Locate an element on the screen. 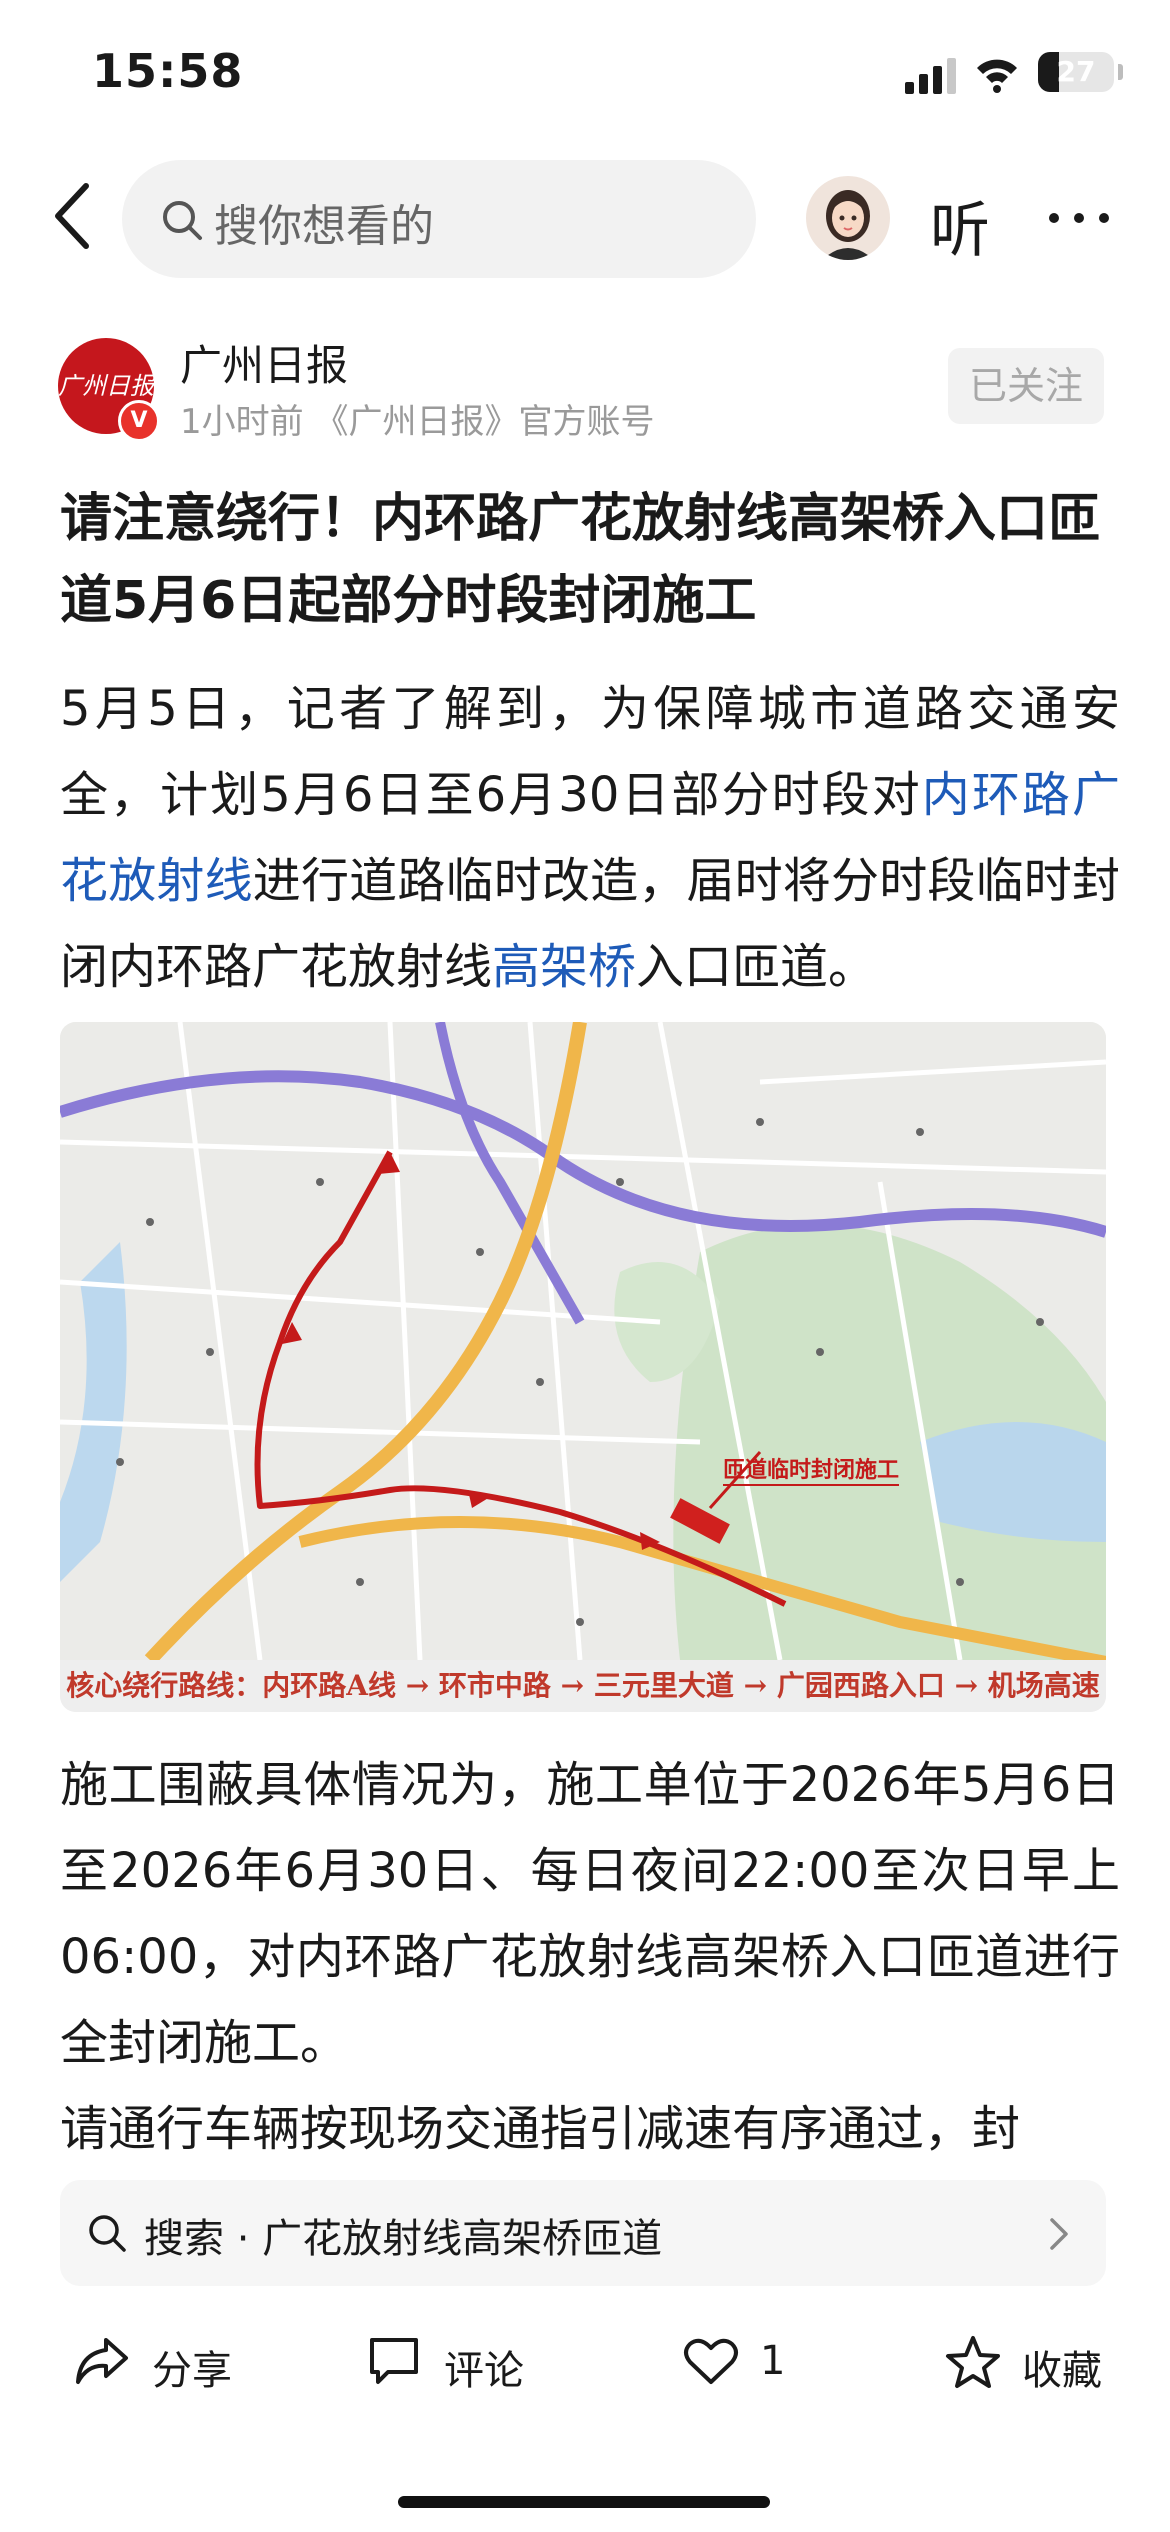 The image size is (1170, 2532). star-icon is located at coordinates (973, 2362).